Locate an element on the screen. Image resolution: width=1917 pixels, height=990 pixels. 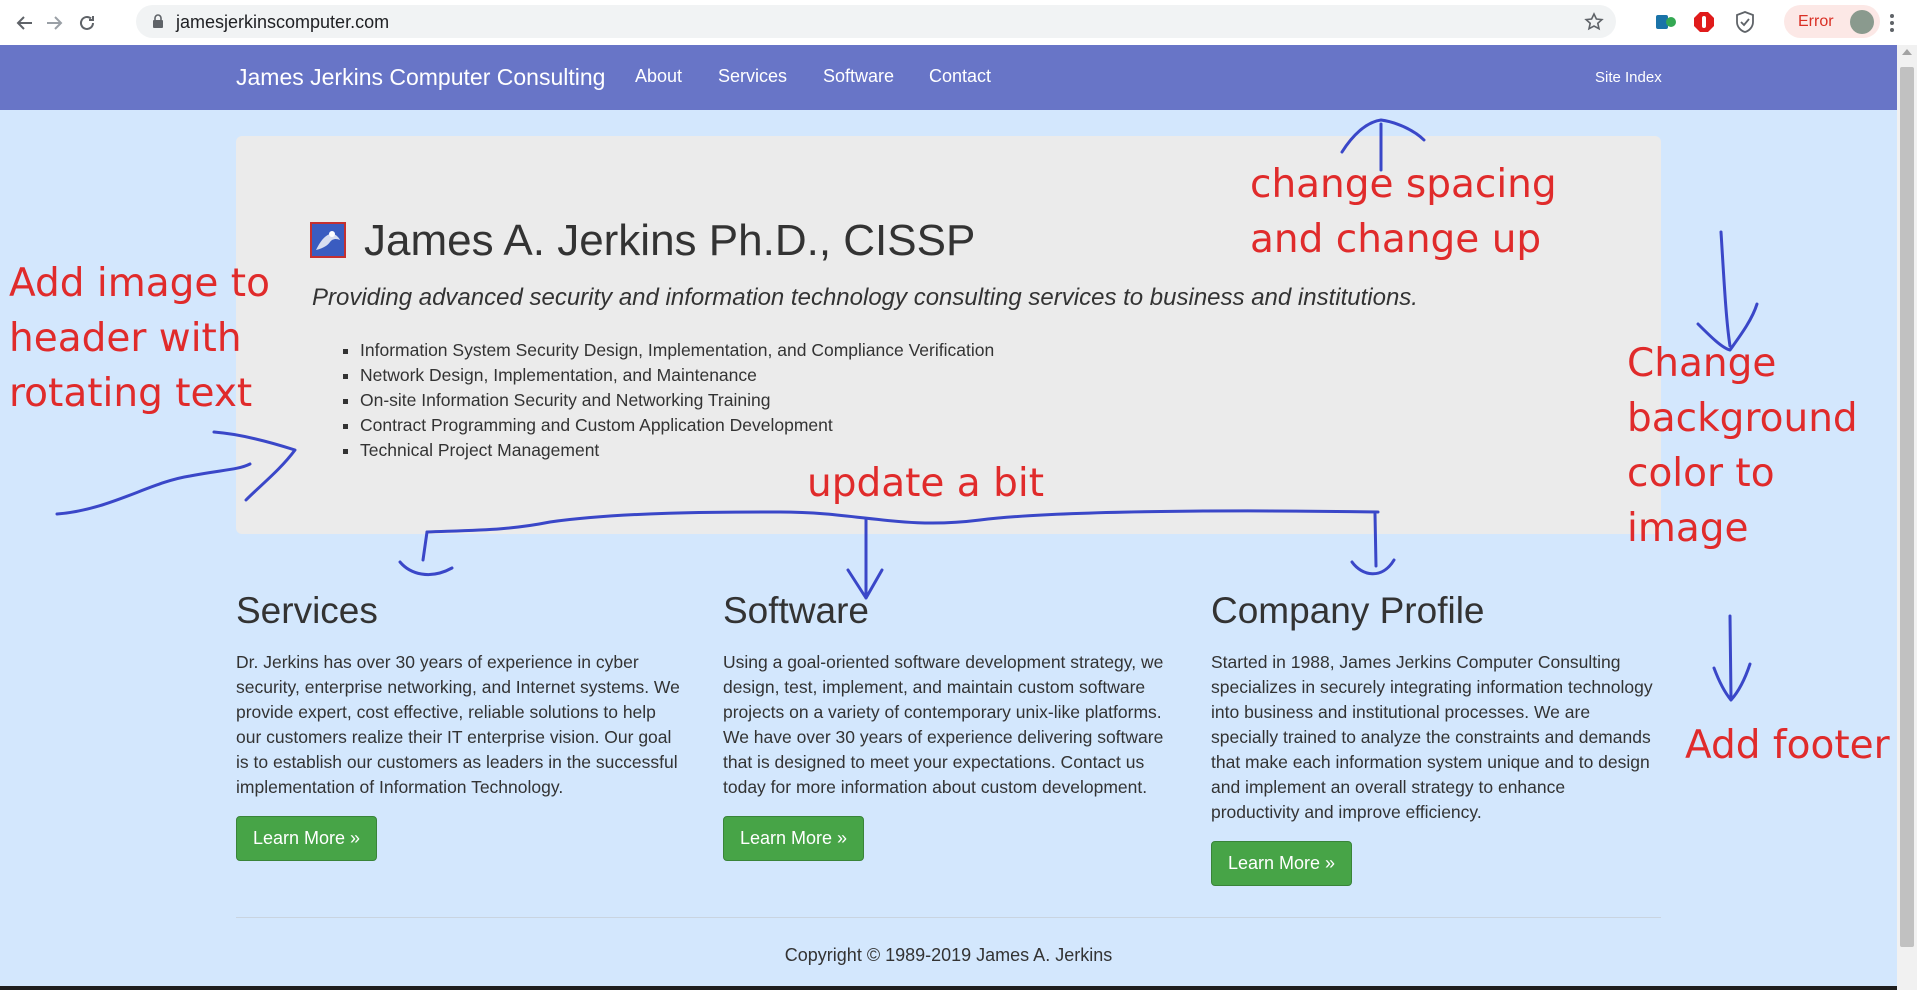
menu-icon is located at coordinates (1892, 23).